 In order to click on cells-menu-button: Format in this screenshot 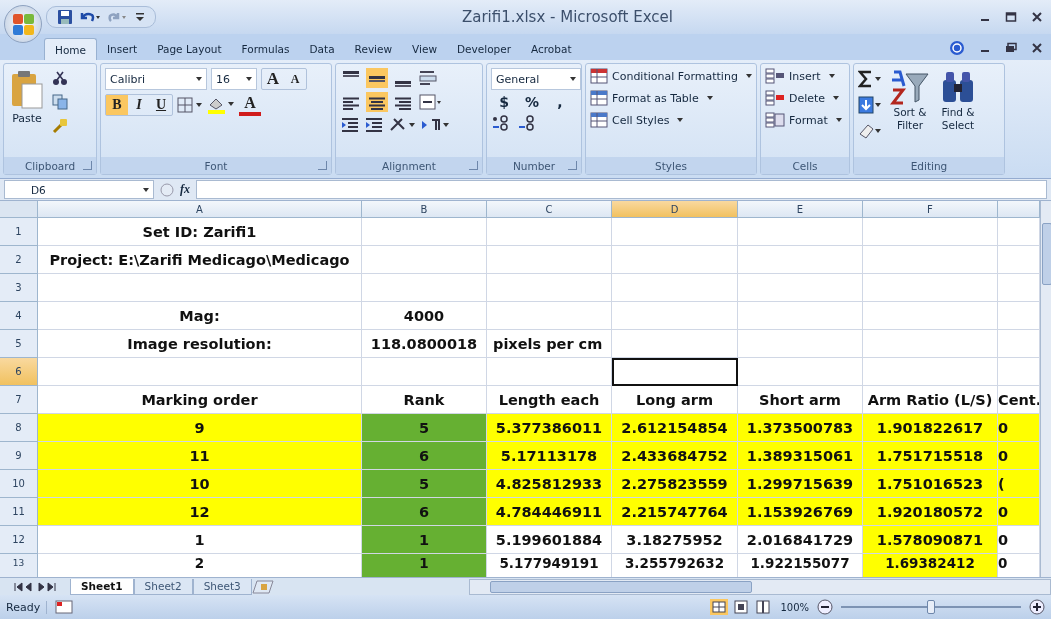, I will do `click(805, 120)`.